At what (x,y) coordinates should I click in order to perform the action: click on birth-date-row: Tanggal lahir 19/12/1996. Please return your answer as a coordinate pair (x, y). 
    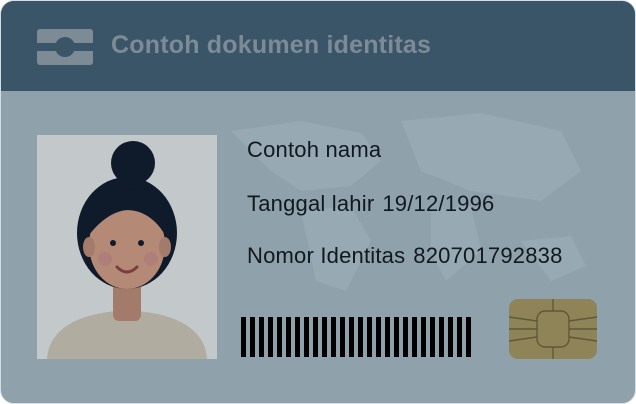
    Looking at the image, I should click on (370, 204).